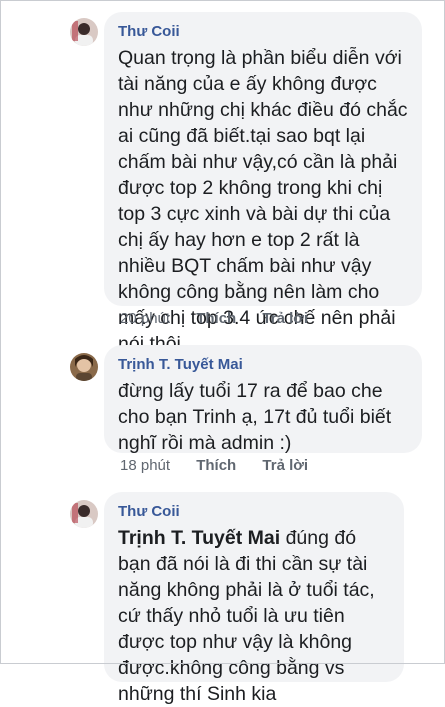 This screenshot has width=445, height=707. Describe the element at coordinates (199, 538) in the screenshot. I see `mention-link: Trịnh T. Tuyết Mai` at that location.